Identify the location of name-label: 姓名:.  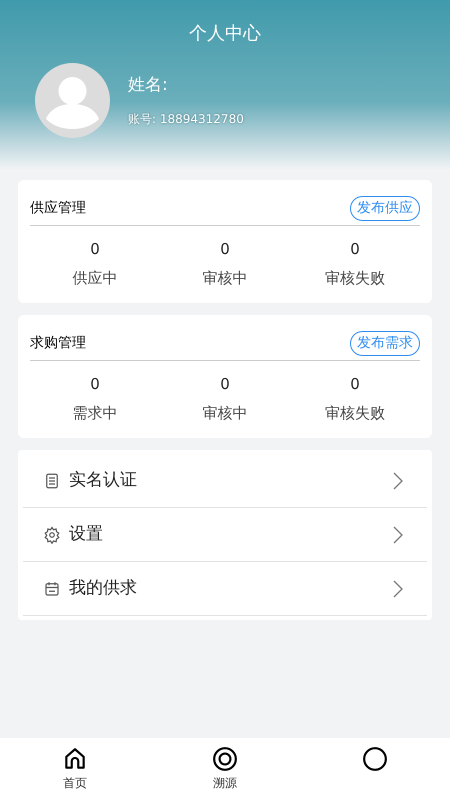
(148, 85).